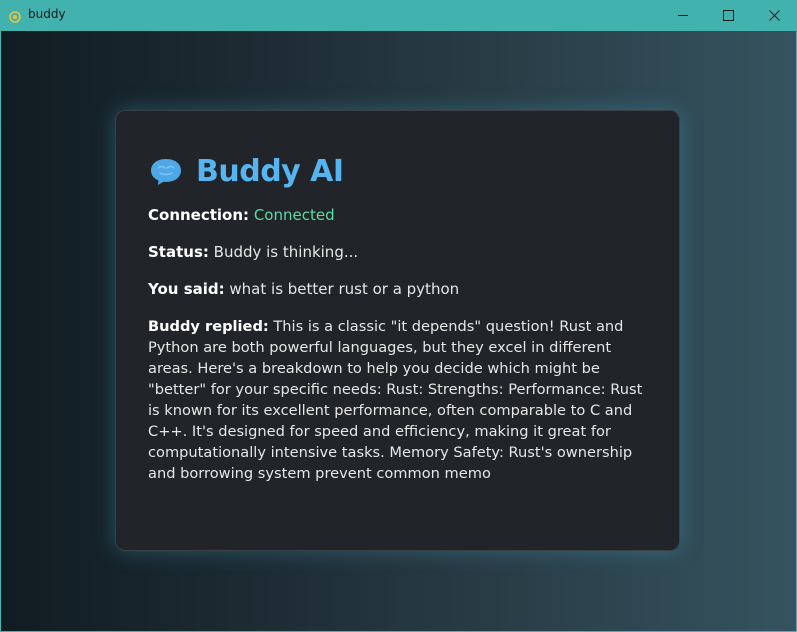 This screenshot has width=797, height=632. I want to click on window-title: buddy, so click(47, 14).